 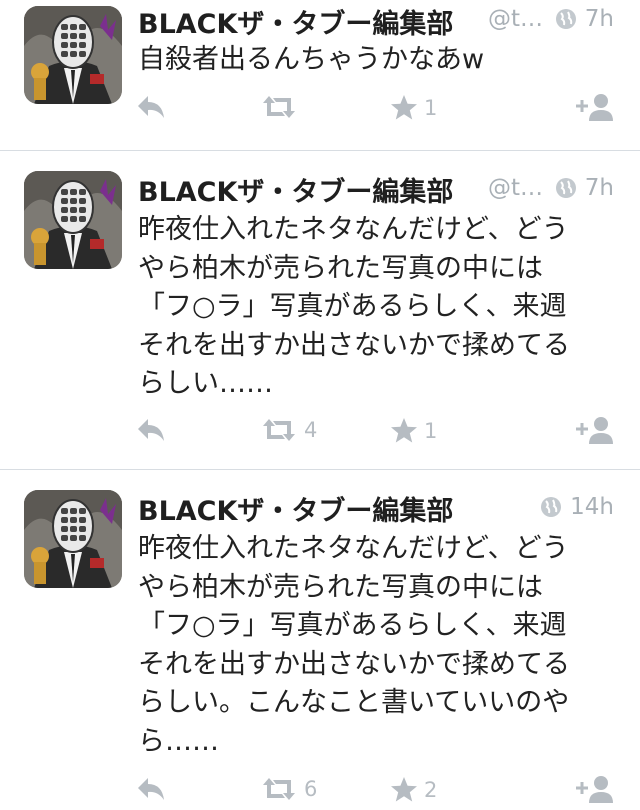 I want to click on retweet-button, so click(x=282, y=107).